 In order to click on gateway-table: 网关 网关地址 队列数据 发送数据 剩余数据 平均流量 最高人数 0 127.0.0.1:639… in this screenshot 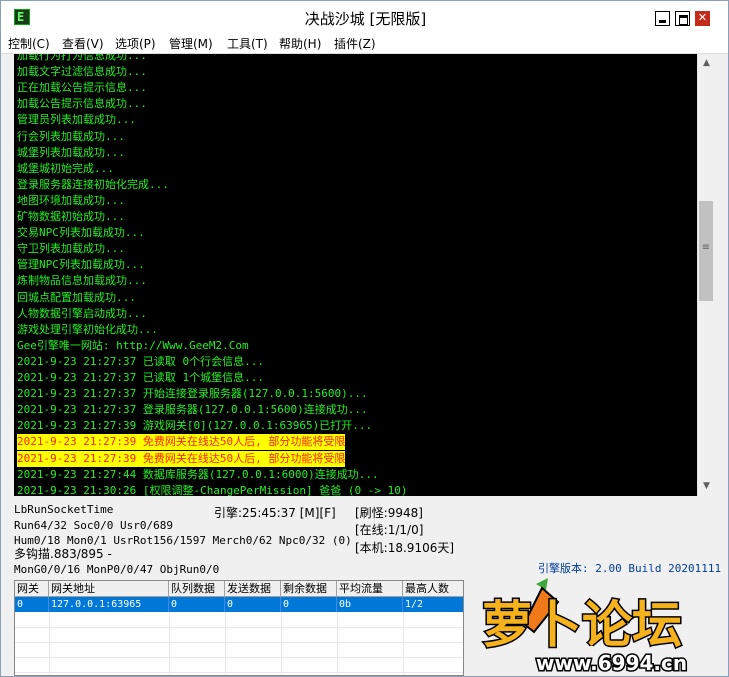, I will do `click(239, 628)`.